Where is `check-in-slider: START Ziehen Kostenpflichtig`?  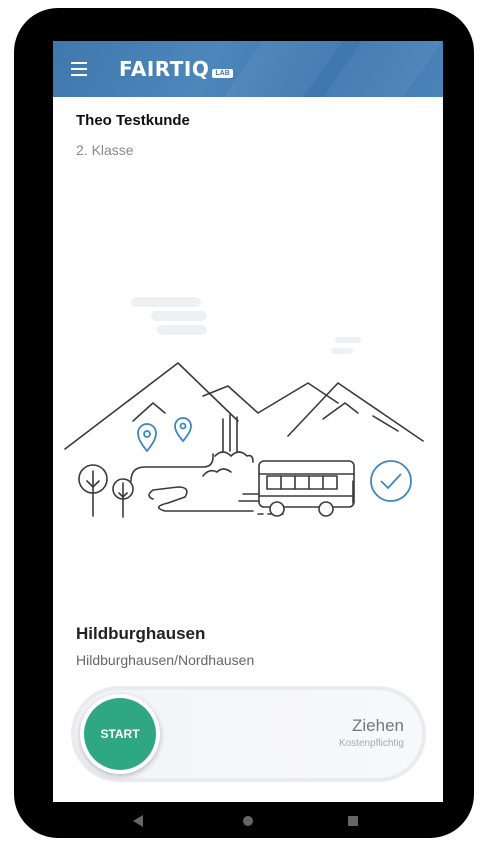
check-in-slider: START Ziehen Kostenpflichtig is located at coordinates (248, 734).